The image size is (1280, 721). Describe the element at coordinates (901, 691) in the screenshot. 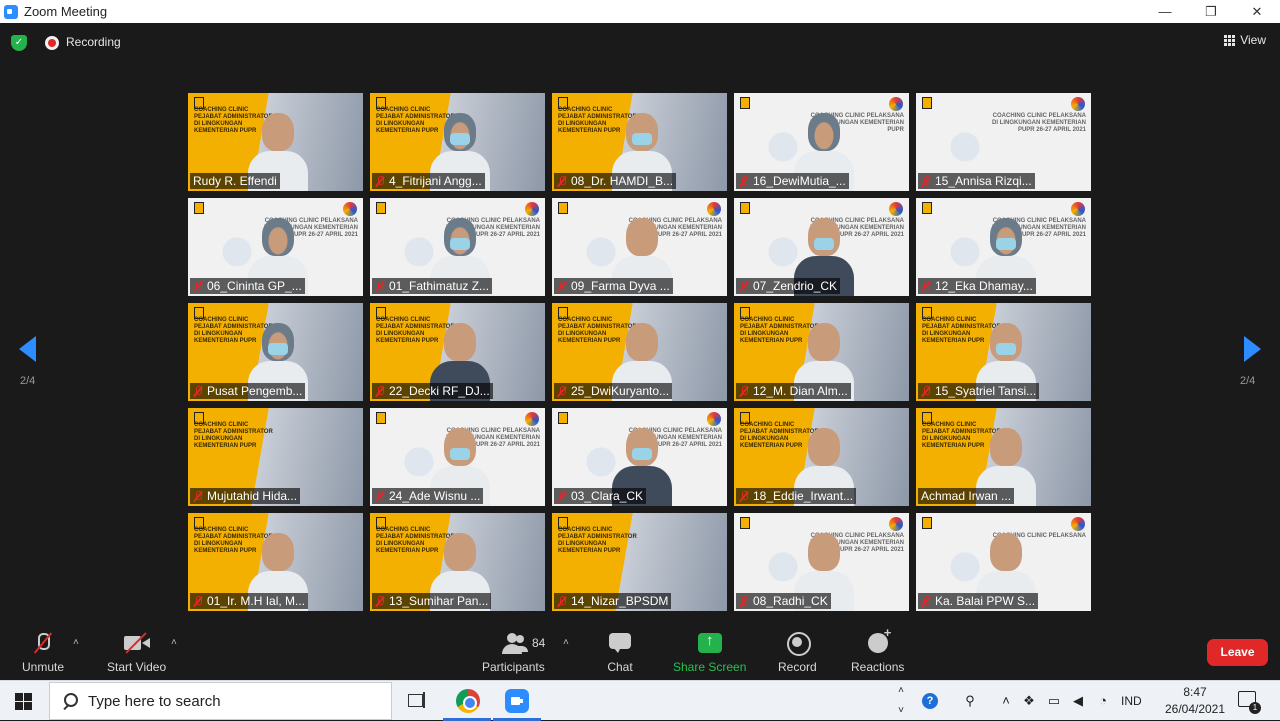

I see `tray-up-chevron-icon: ˄` at that location.